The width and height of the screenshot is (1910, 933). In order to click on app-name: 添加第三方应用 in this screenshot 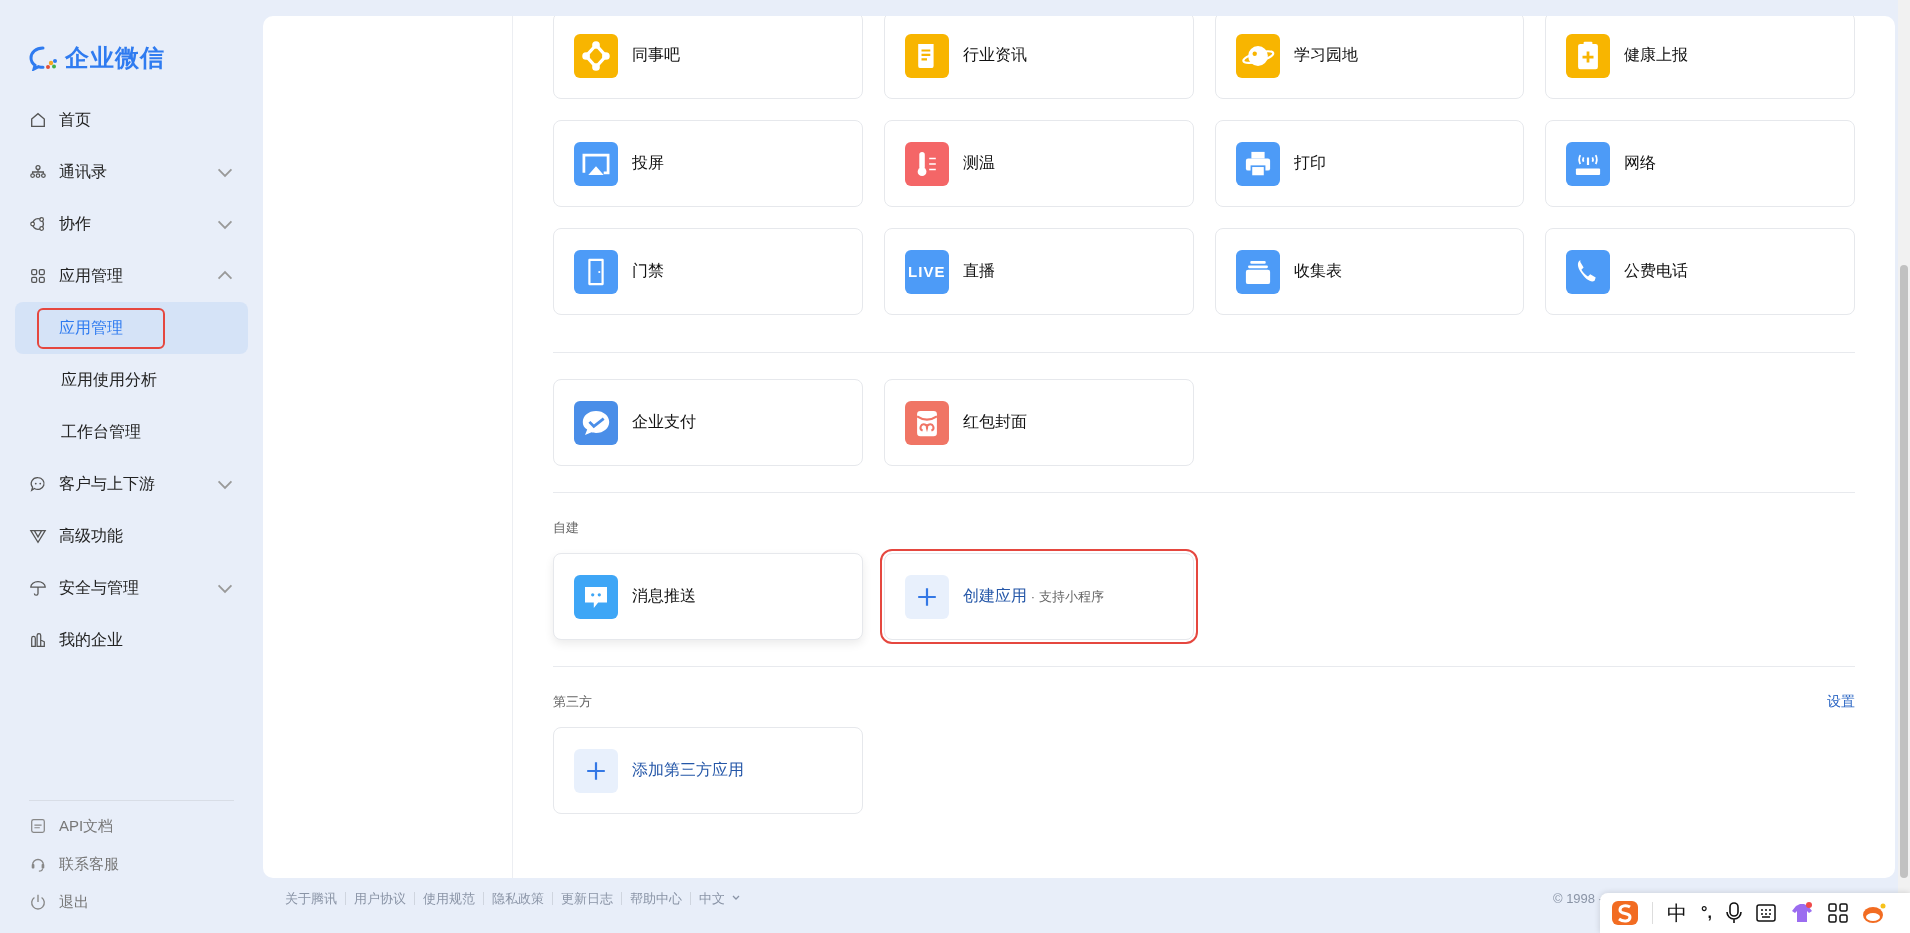, I will do `click(688, 770)`.